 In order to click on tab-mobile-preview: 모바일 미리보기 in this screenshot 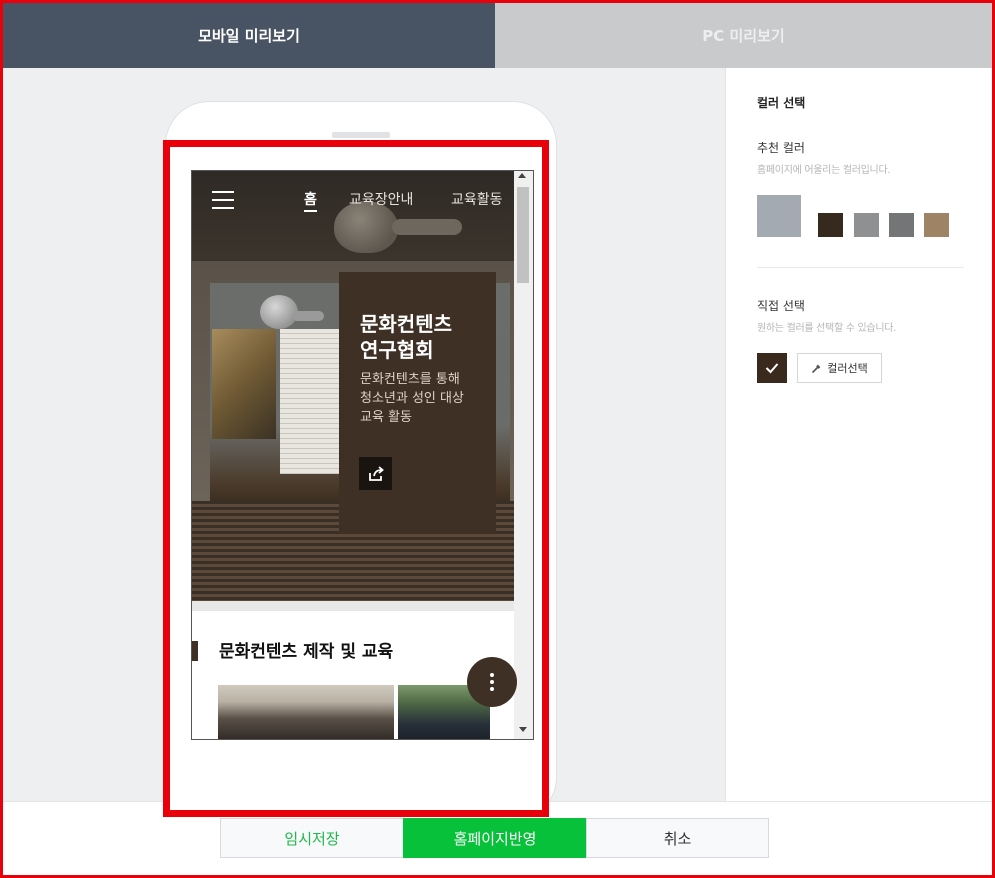, I will do `click(249, 35)`.